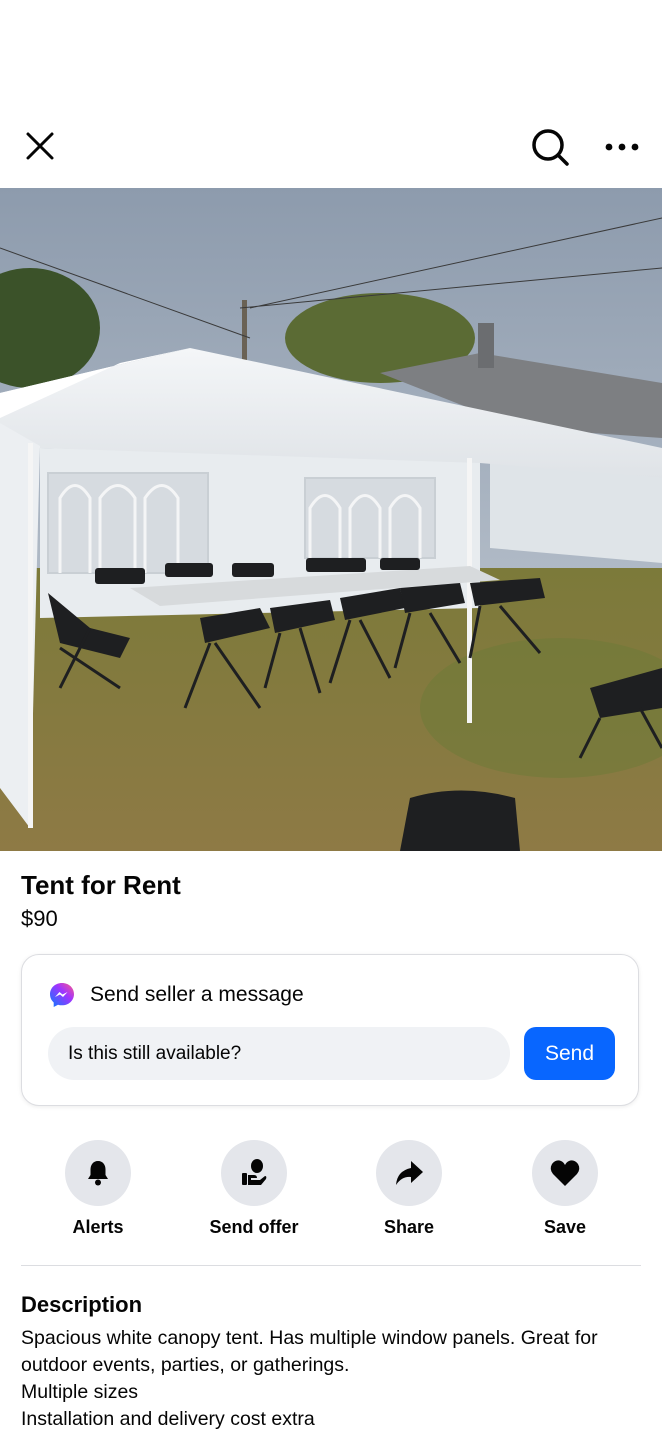  Describe the element at coordinates (98, 1227) in the screenshot. I see `alerts-label: Alerts` at that location.